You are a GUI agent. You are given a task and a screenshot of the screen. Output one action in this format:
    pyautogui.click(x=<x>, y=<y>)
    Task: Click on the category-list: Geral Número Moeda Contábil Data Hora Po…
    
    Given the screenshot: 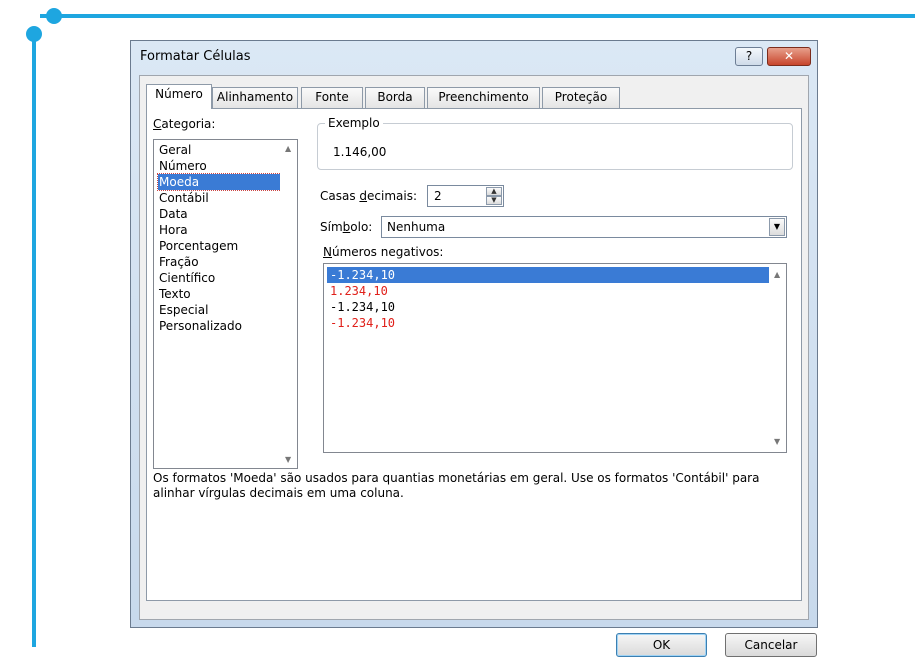 What is the action you would take?
    pyautogui.click(x=225, y=304)
    